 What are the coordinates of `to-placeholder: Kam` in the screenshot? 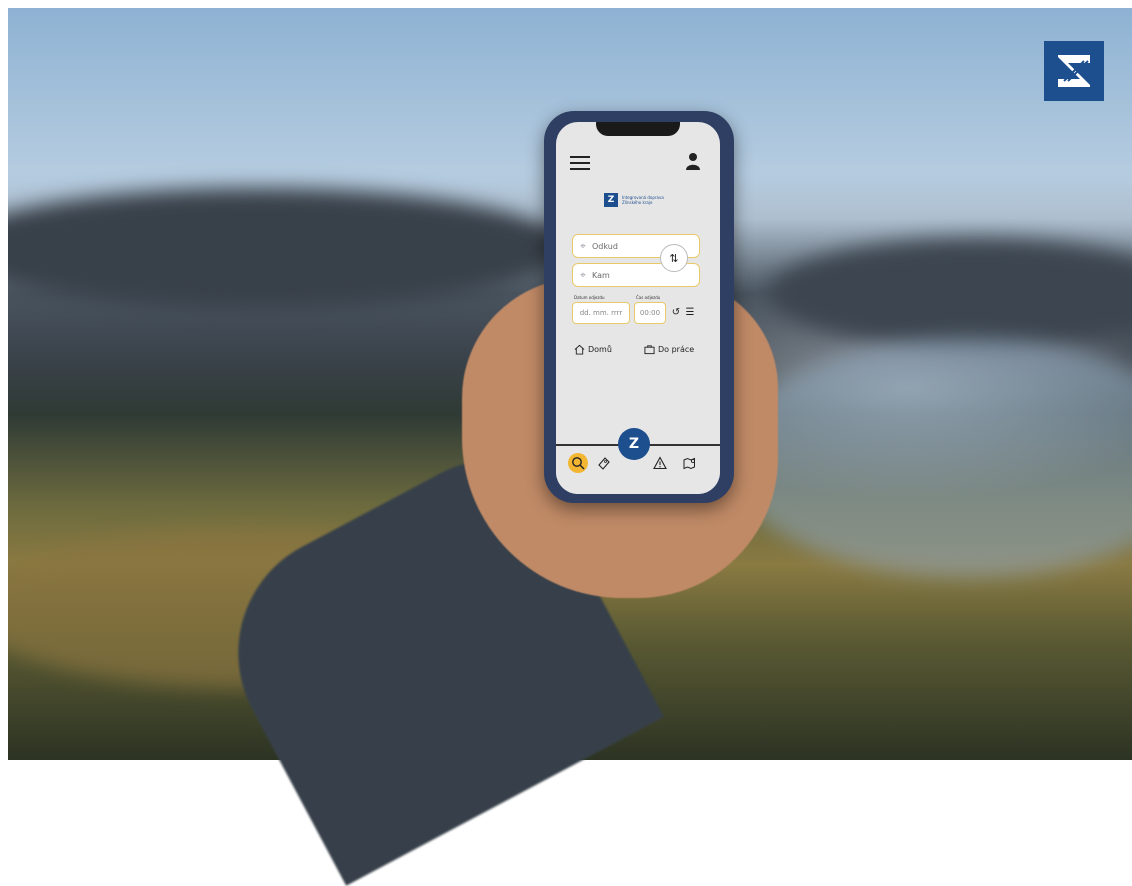 It's located at (601, 275).